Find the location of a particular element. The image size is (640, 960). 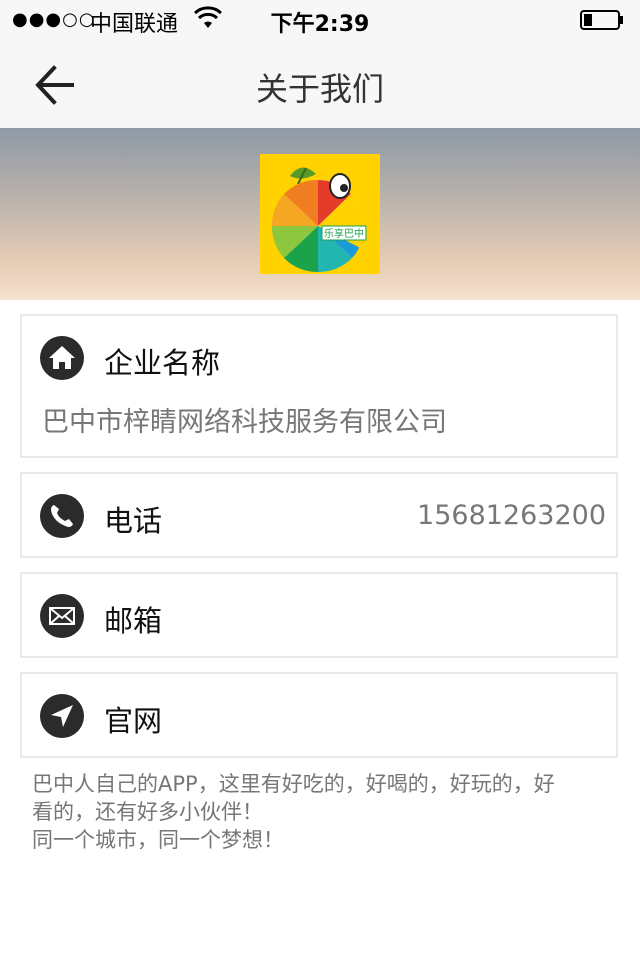

company-card: 企业名称 巴中市梓睛网络科技服务有限公司 is located at coordinates (319, 386).